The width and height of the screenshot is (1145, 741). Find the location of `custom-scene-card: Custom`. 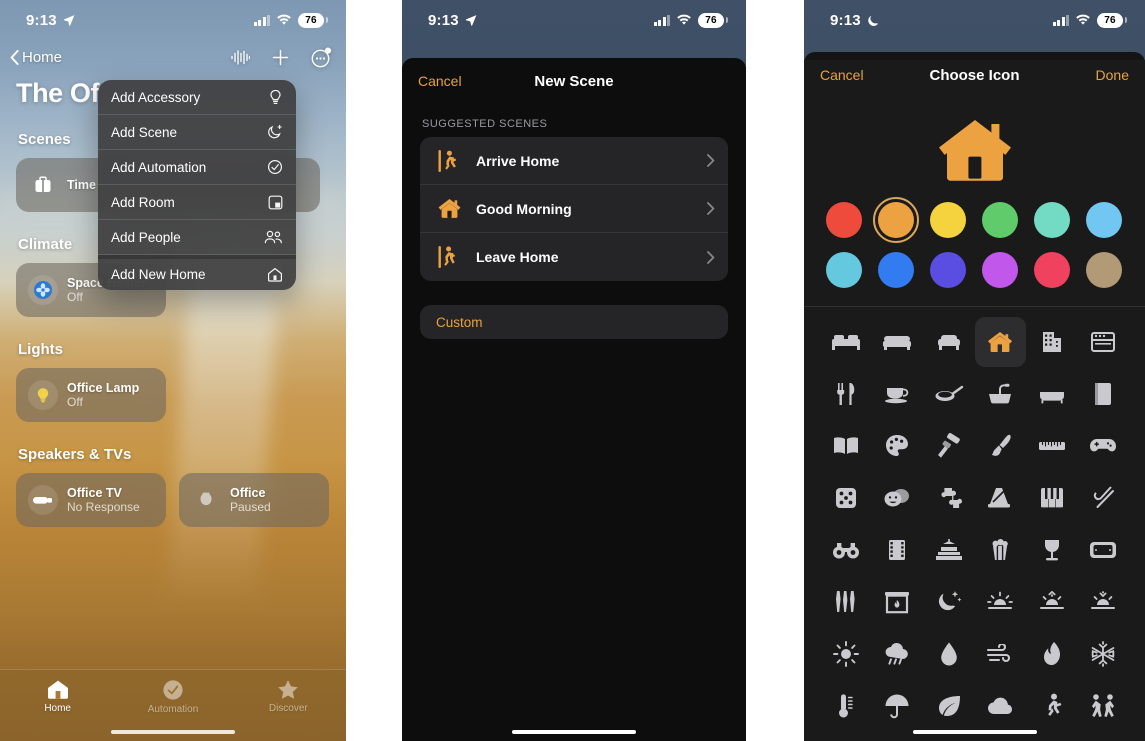

custom-scene-card: Custom is located at coordinates (574, 322).